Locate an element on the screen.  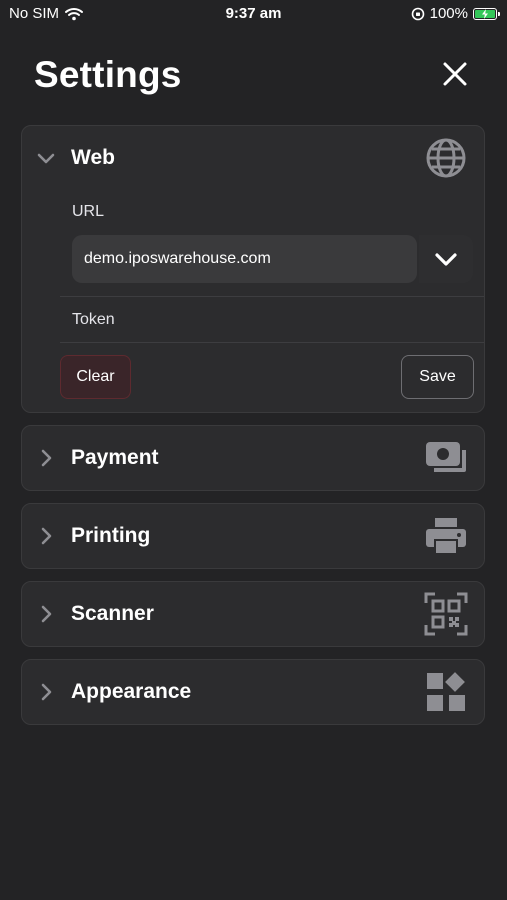
close-icon is located at coordinates (455, 74).